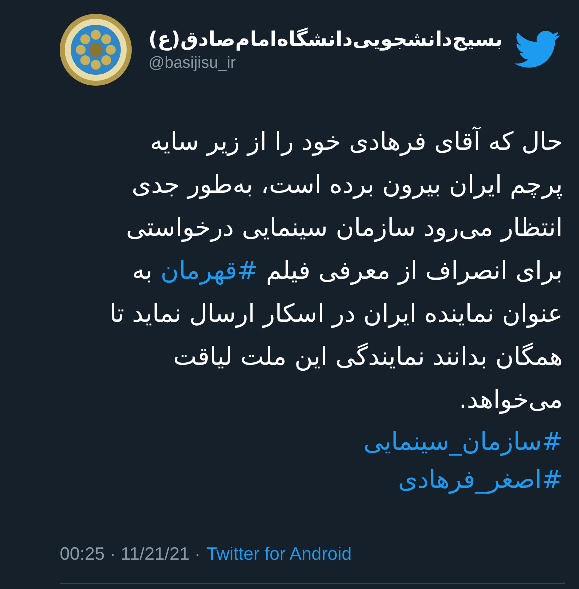 Image resolution: width=579 pixels, height=589 pixels. Describe the element at coordinates (279, 554) in the screenshot. I see `source-link: Twitter for Android` at that location.